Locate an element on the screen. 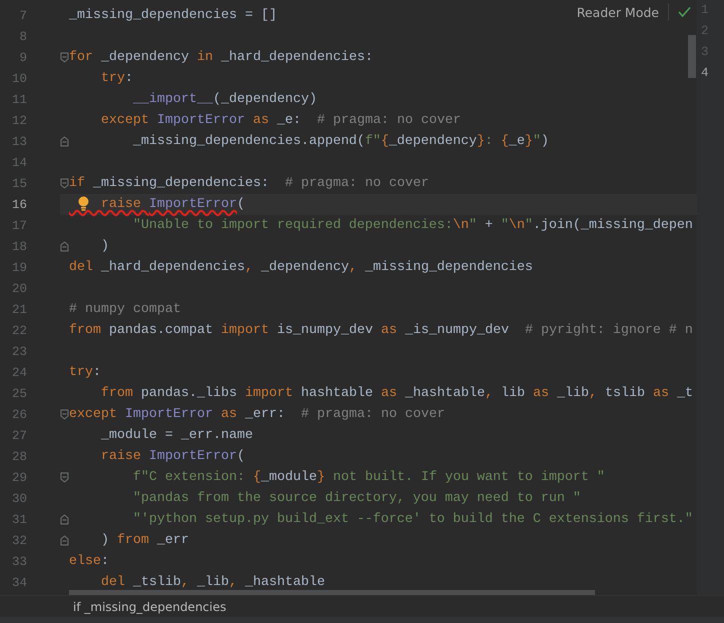  line-number: 15 is located at coordinates (18, 183).